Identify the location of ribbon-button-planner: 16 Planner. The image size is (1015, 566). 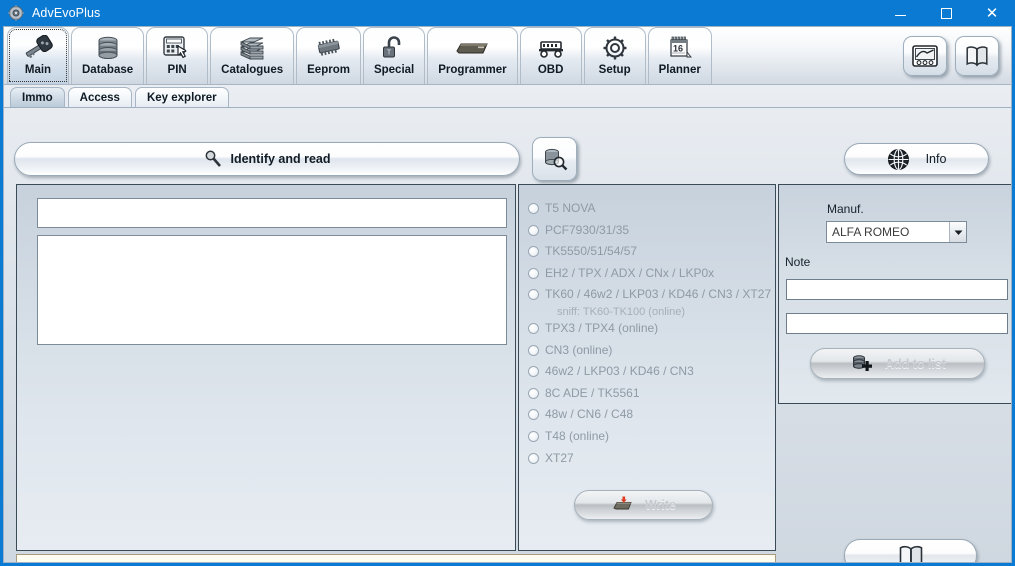
(679, 55).